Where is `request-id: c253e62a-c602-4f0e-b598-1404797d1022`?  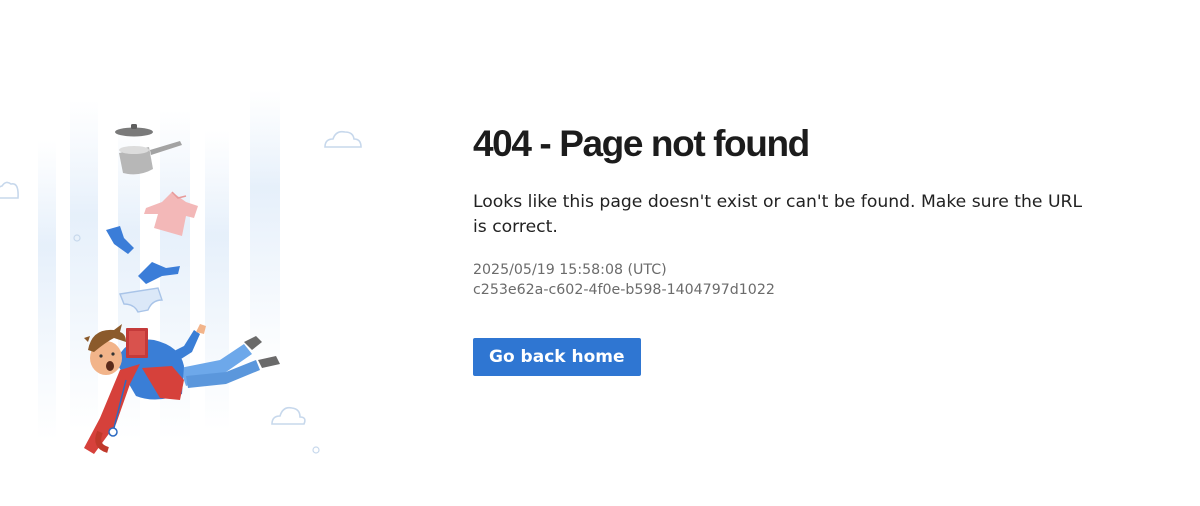
request-id: c253e62a-c602-4f0e-b598-1404797d1022 is located at coordinates (624, 290).